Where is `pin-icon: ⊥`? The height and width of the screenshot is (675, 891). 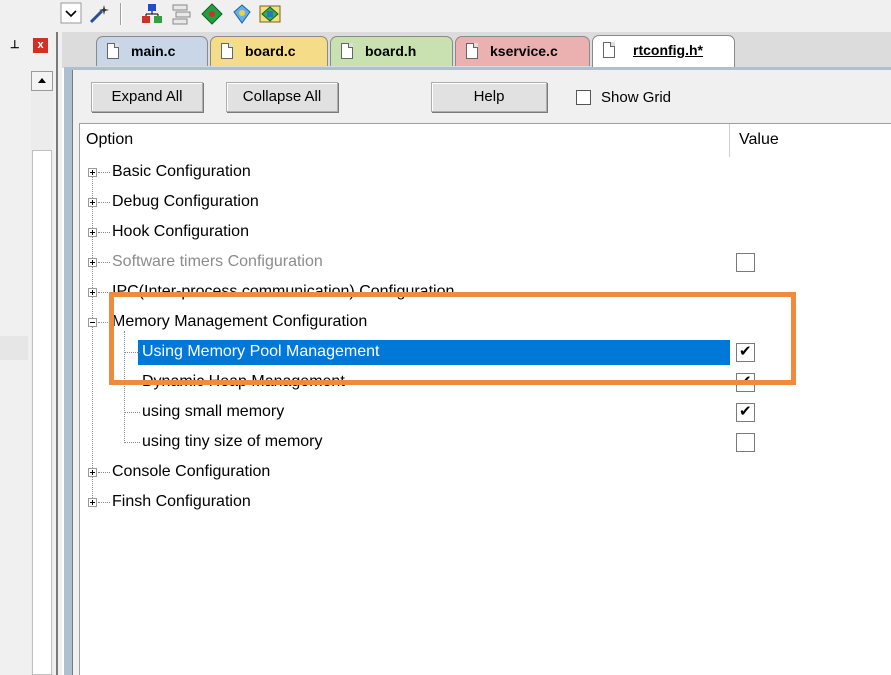
pin-icon: ⊥ is located at coordinates (15, 44).